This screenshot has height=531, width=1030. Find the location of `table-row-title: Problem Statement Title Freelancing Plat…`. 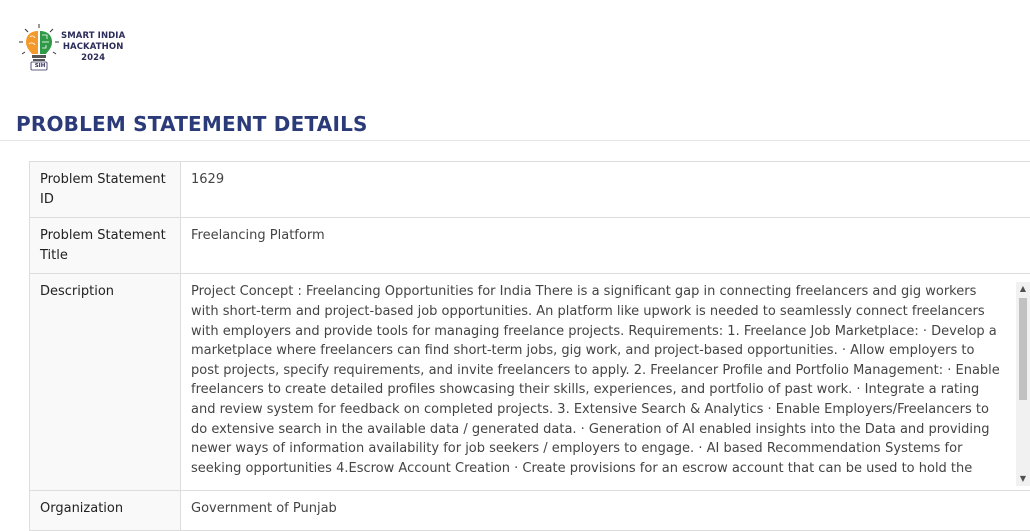

table-row-title: Problem Statement Title Freelancing Plat… is located at coordinates (530, 246).